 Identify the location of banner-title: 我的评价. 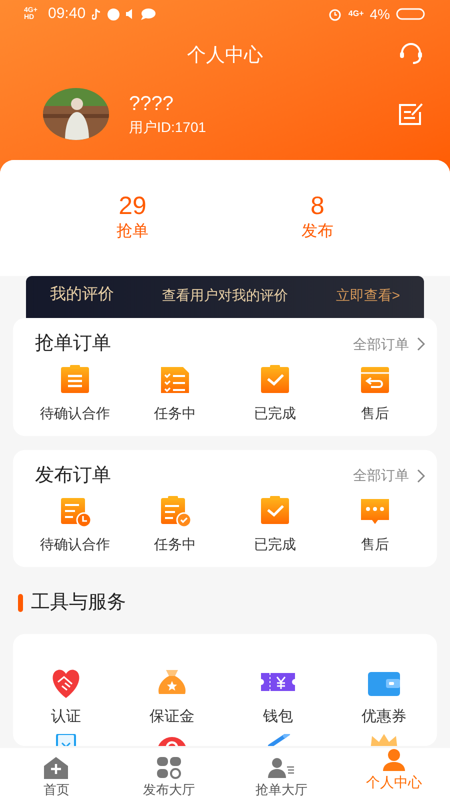
(82, 294).